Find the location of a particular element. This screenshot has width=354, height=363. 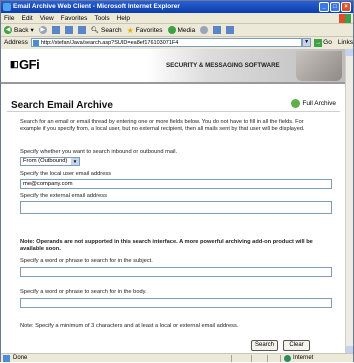

search-icon: 🔍︎ is located at coordinates (94, 30).